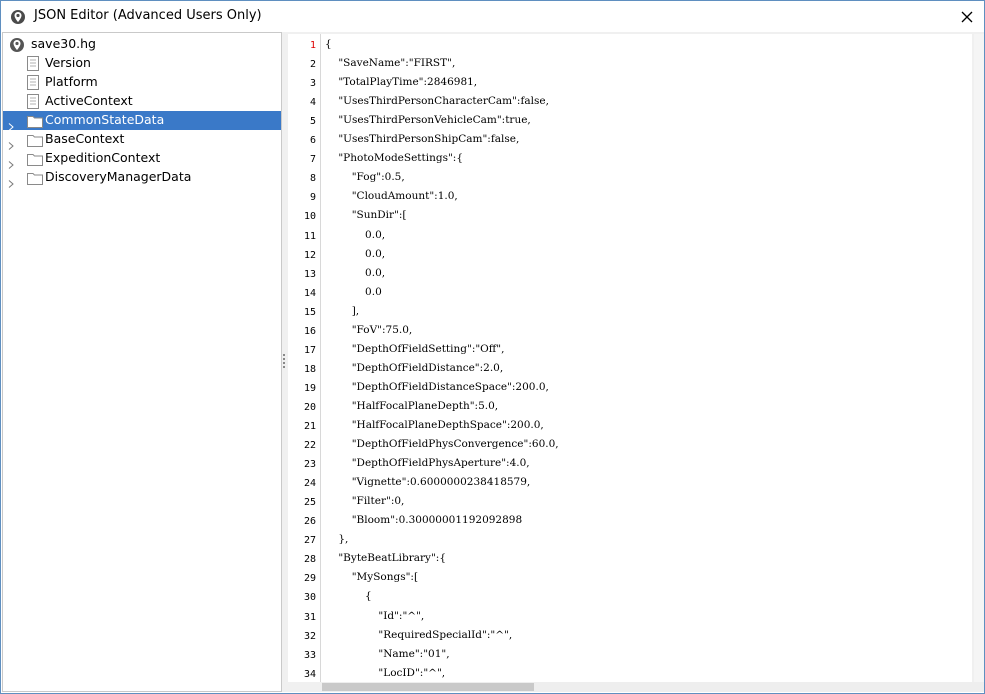  Describe the element at coordinates (427, 463) in the screenshot. I see `code-line: "DepthOfFieldPhysAperture":4.0,` at that location.